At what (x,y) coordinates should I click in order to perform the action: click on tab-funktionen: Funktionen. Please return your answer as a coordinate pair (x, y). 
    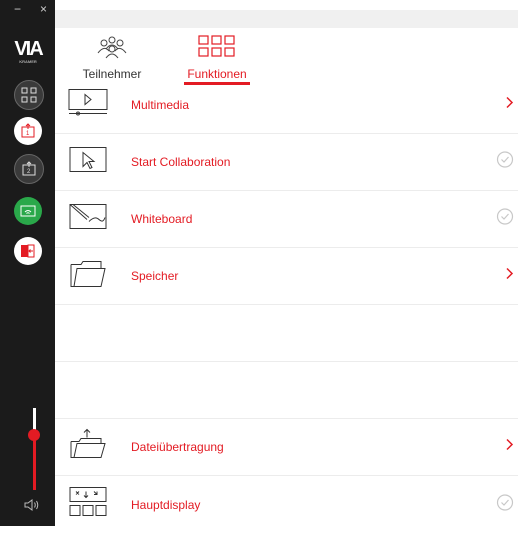
    Looking at the image, I should click on (217, 57).